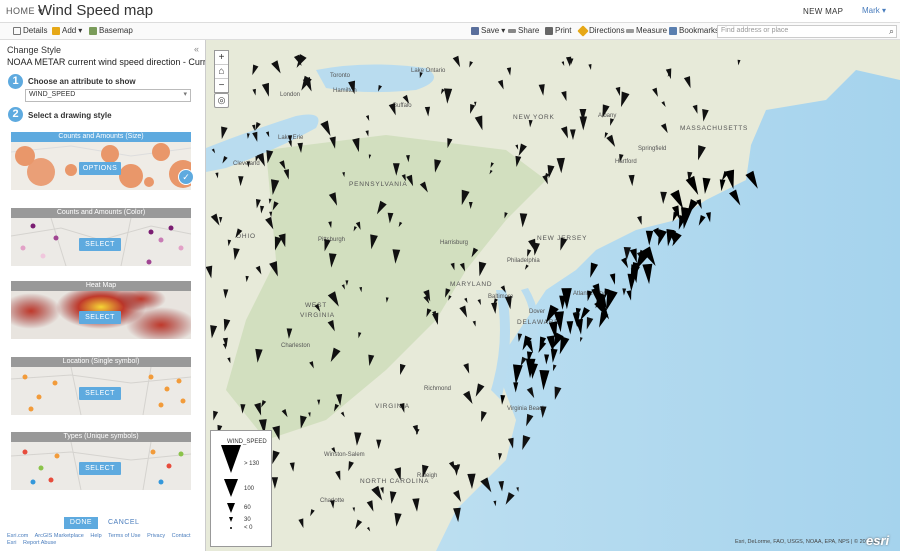 Image resolution: width=900 pixels, height=551 pixels. I want to click on footer-link-privacy: Privacy, so click(156, 536).